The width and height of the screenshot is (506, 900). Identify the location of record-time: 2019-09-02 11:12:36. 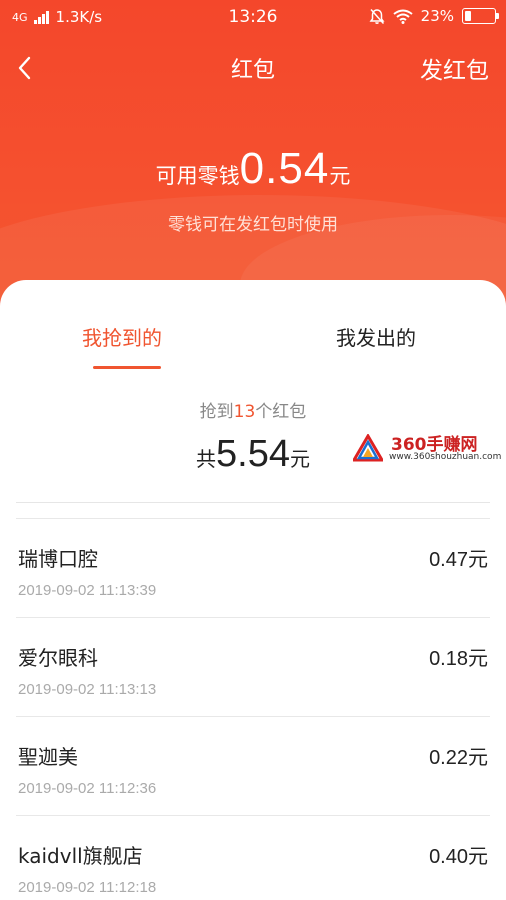
(87, 788).